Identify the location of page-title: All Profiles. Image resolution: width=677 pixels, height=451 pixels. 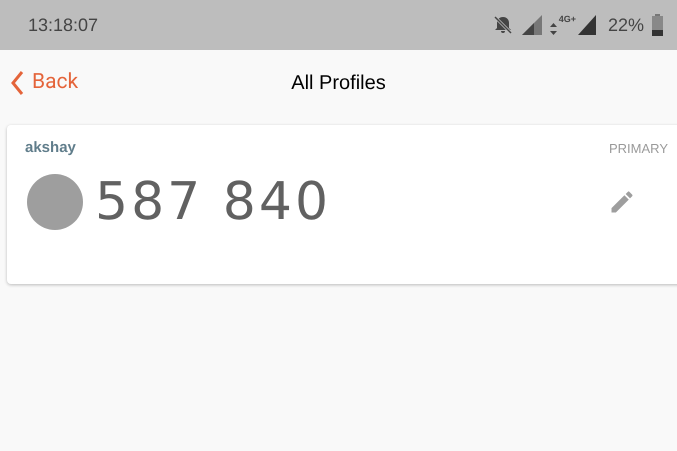
(338, 83).